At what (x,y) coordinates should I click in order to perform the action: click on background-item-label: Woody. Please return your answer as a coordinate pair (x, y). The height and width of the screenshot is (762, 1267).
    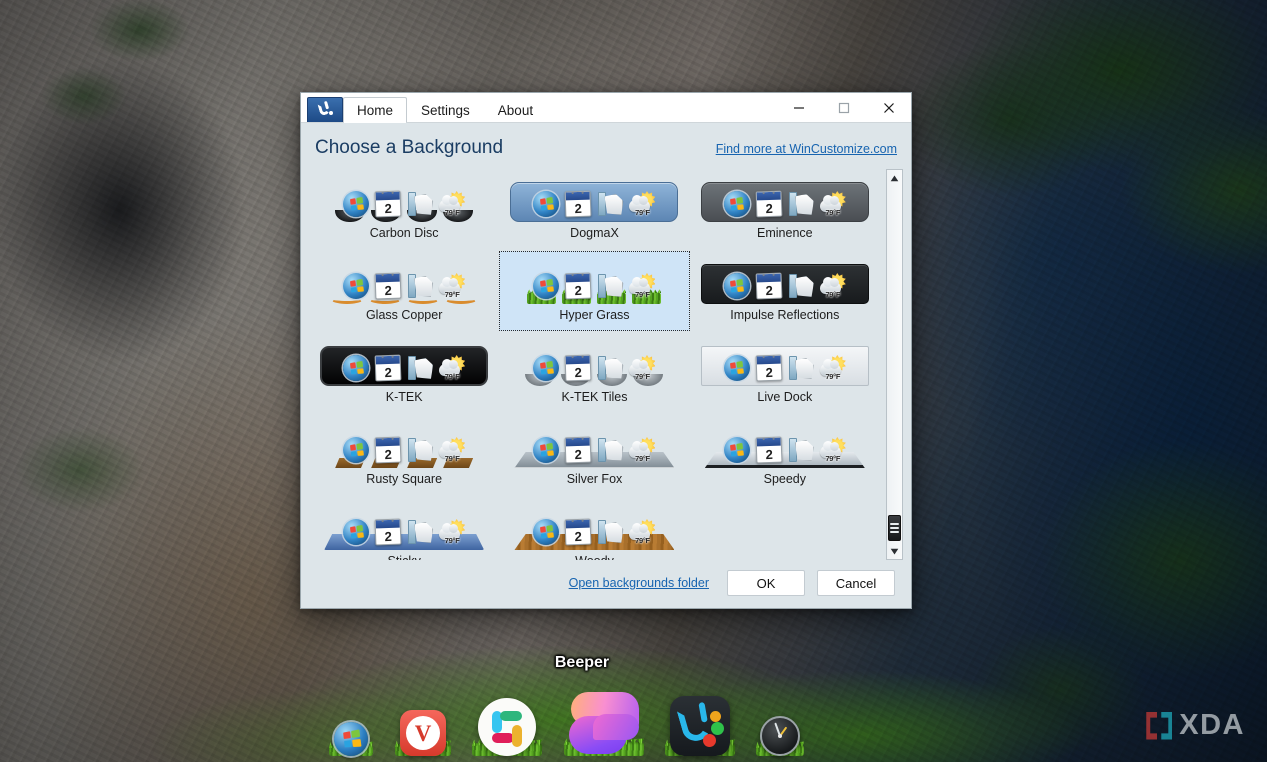
    Looking at the image, I should click on (594, 557).